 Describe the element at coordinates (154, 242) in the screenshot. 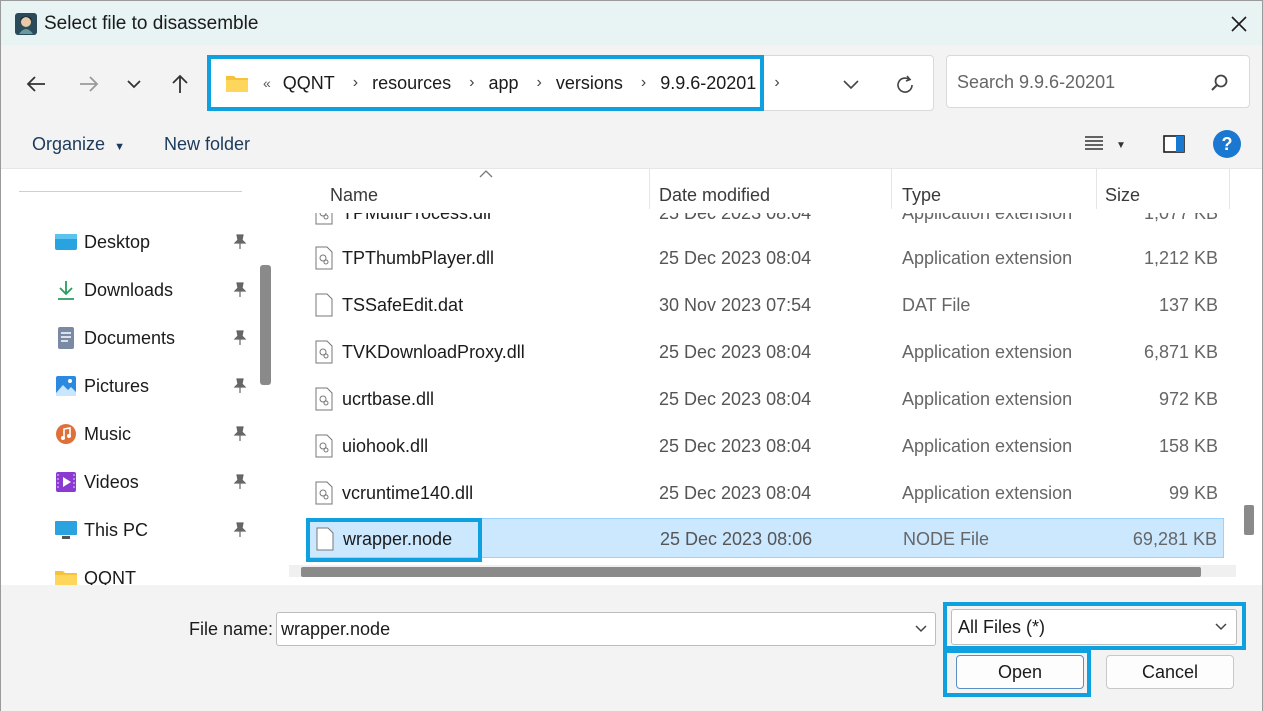

I see `sidebar-item-desktop: Desktop` at that location.